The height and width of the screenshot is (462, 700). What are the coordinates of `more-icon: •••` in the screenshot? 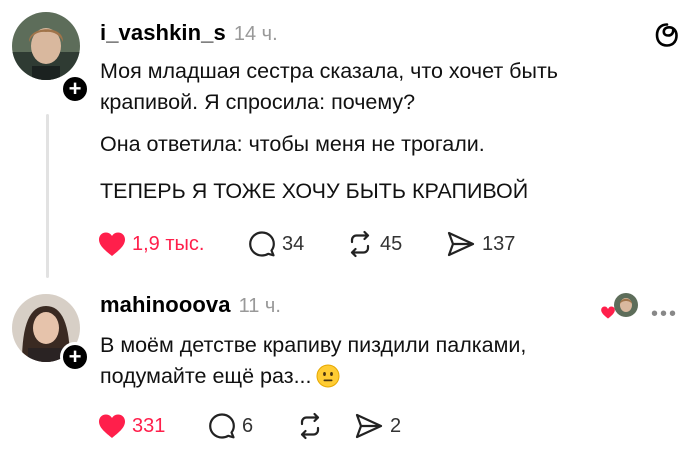 It's located at (664, 314).